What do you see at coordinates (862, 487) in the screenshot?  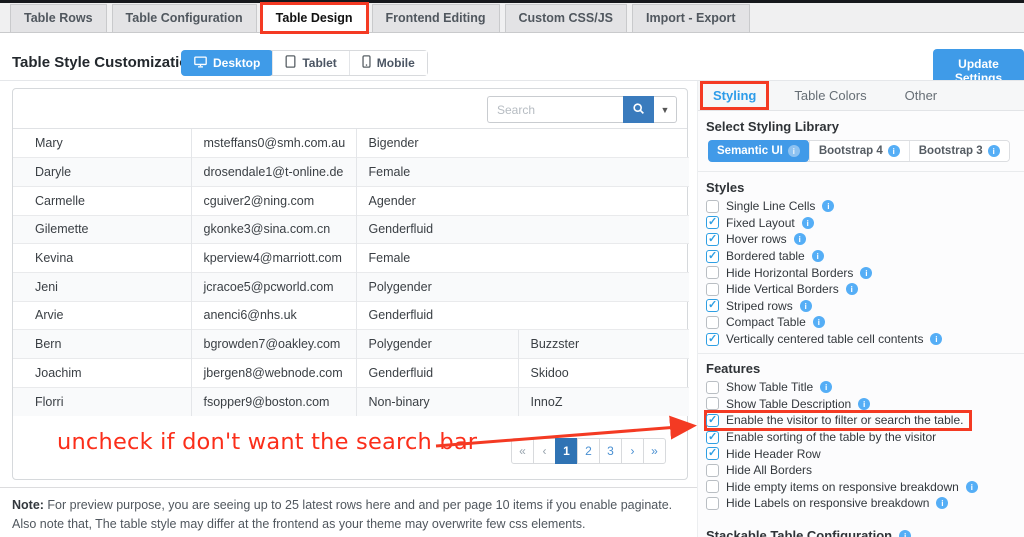 I see `checkbox-row: Hide empty items on responsive breakdown` at bounding box center [862, 487].